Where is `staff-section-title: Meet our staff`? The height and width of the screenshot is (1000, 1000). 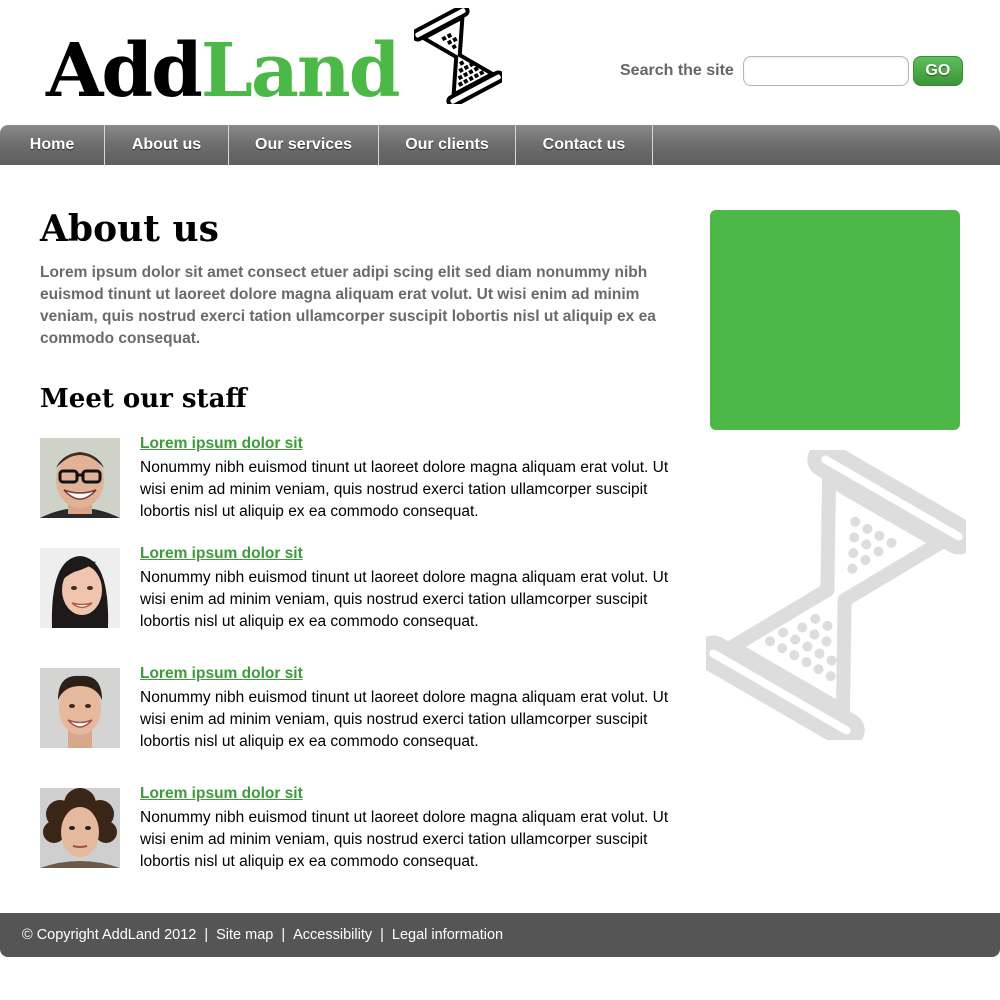
staff-section-title: Meet our staff is located at coordinates (143, 399).